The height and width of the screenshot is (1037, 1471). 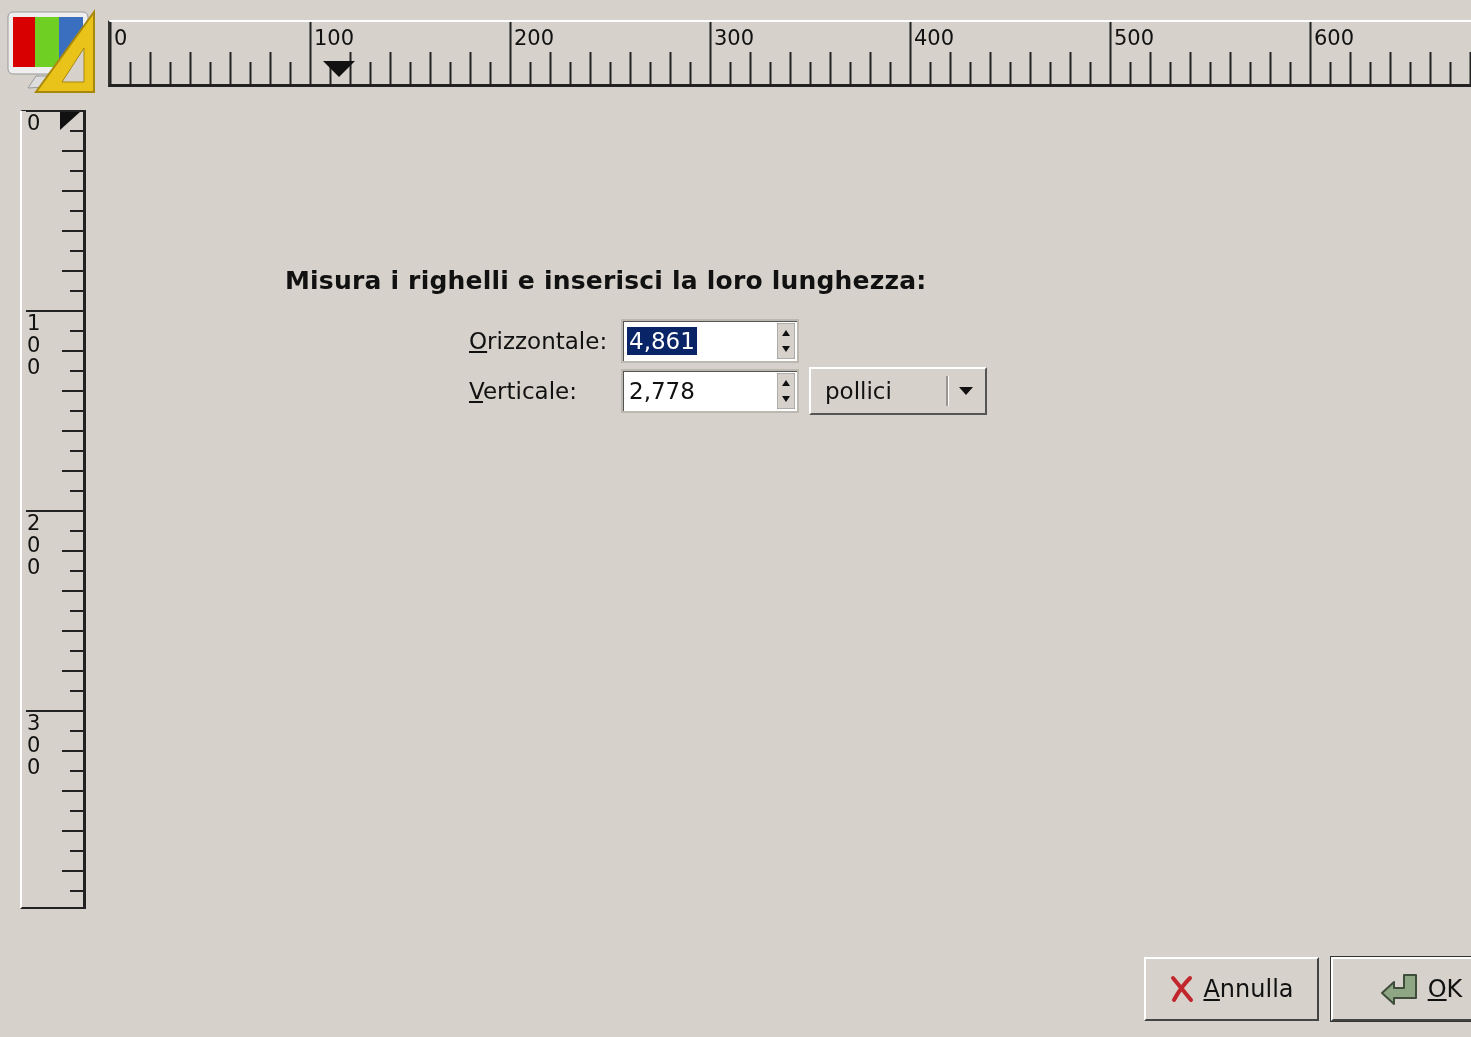 What do you see at coordinates (539, 341) in the screenshot?
I see `field-label: Orizzontale:` at bounding box center [539, 341].